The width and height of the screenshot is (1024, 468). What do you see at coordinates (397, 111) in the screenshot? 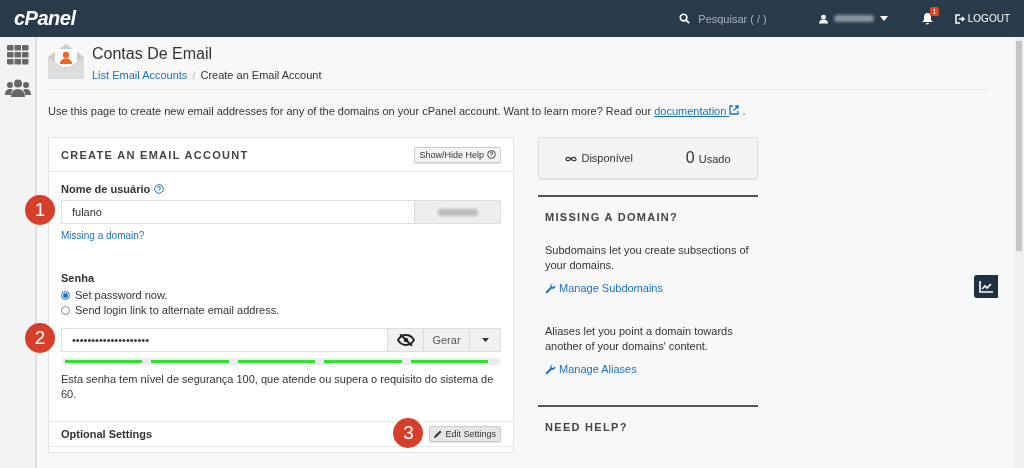
I see `page-description: Use this page to create new email addresses for any of the domains on your cPanel account. Want to learn more? Read our documentation .` at bounding box center [397, 111].